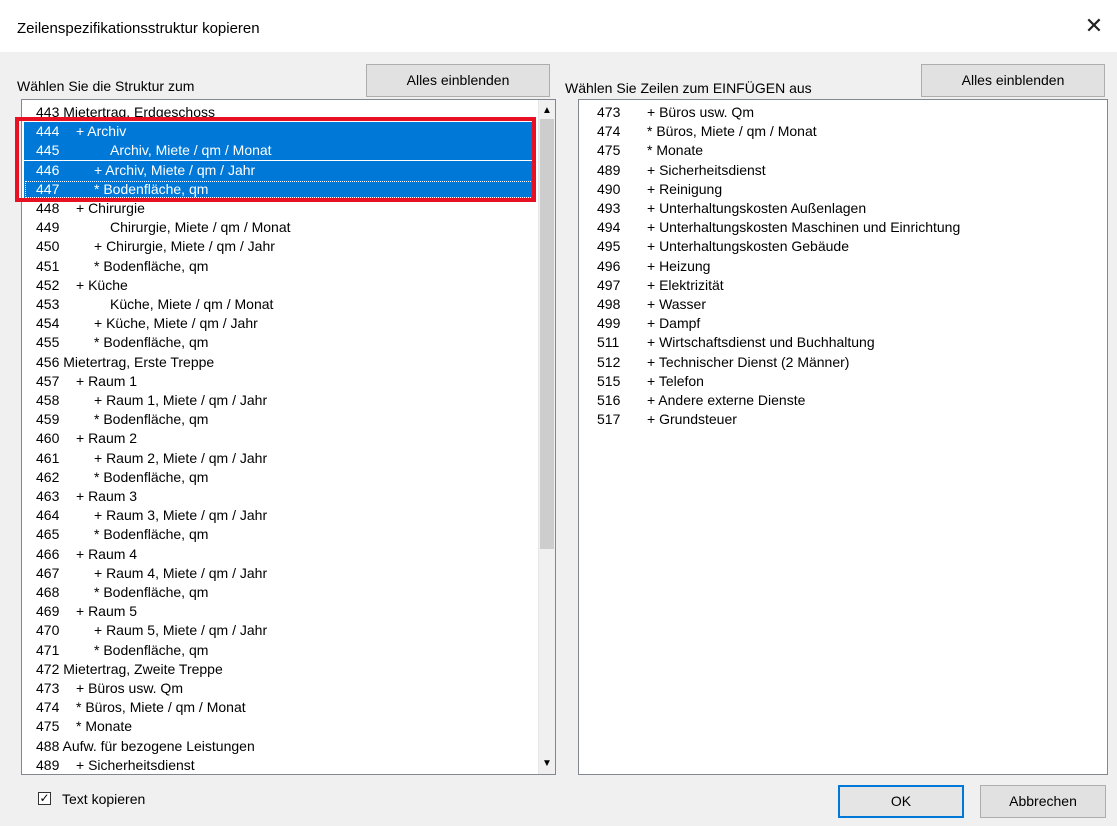 The width and height of the screenshot is (1117, 826). What do you see at coordinates (280, 573) in the screenshot?
I see `structure-row: 467 + Raum 4, Miete / qm / Jahr` at bounding box center [280, 573].